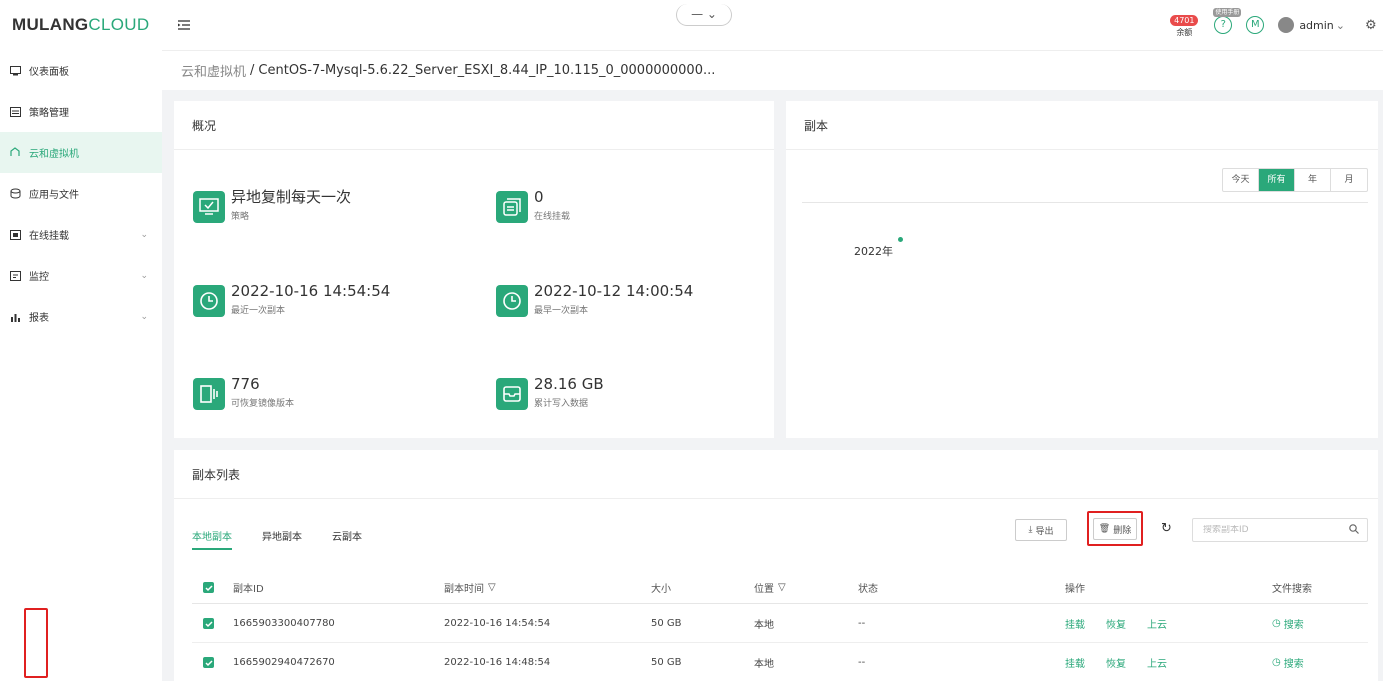 Image resolution: width=1383 pixels, height=681 pixels. I want to click on col-time-label: 副本时间, so click(464, 589).